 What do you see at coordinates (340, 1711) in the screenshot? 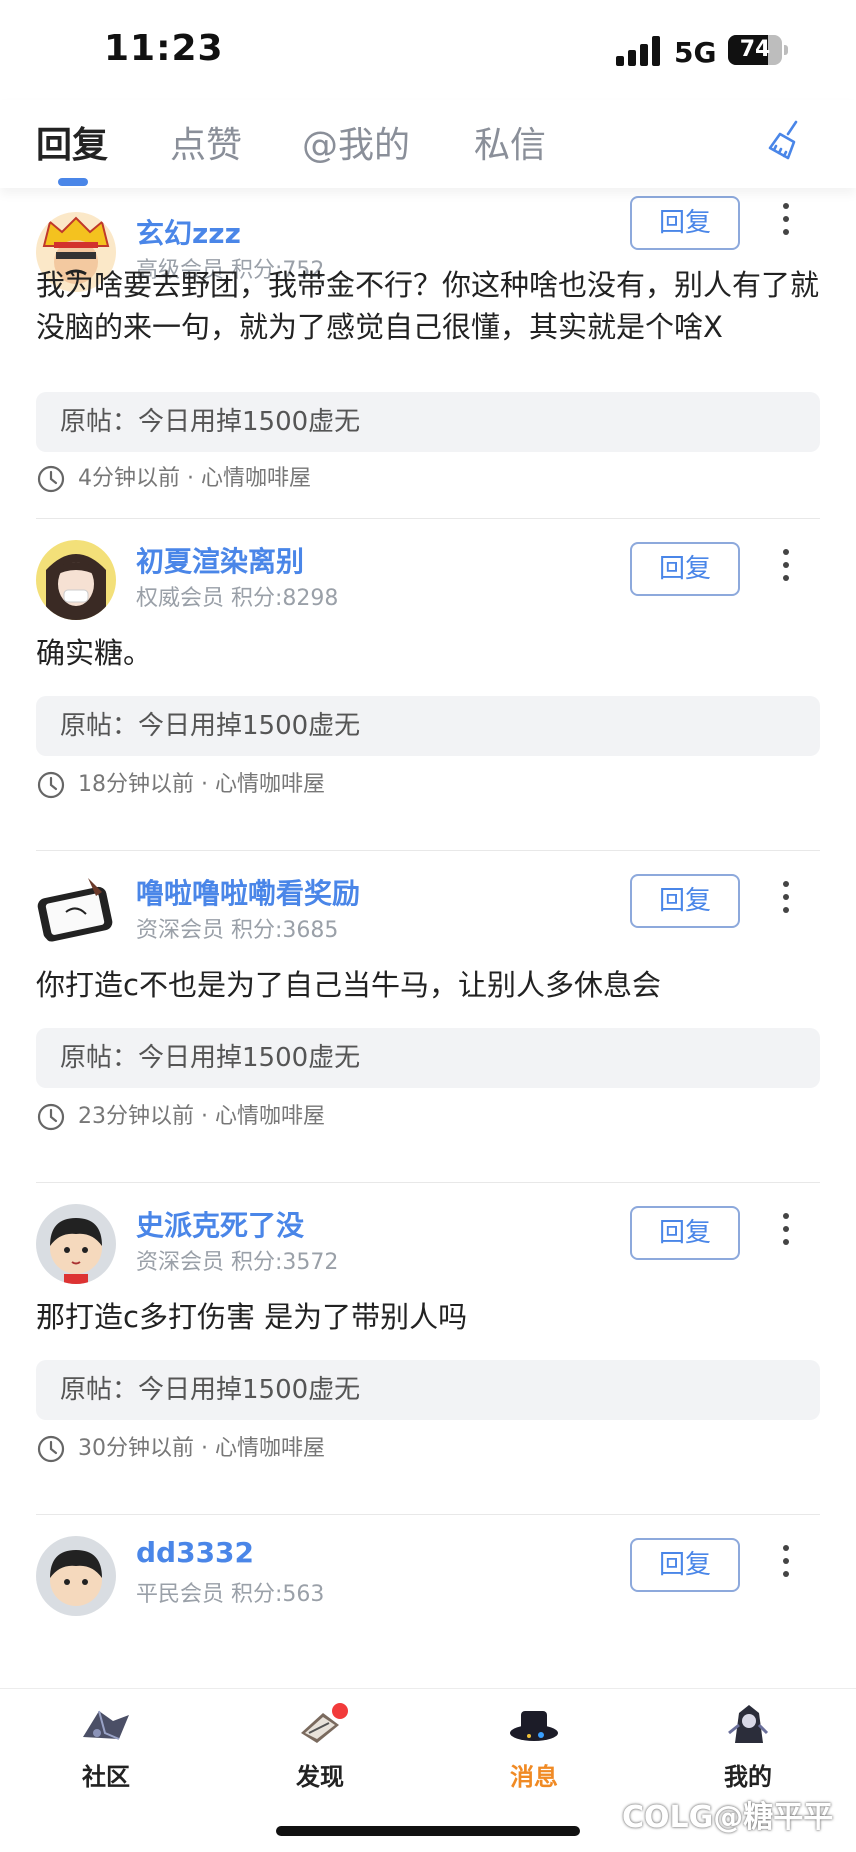
I see `notification-badge` at bounding box center [340, 1711].